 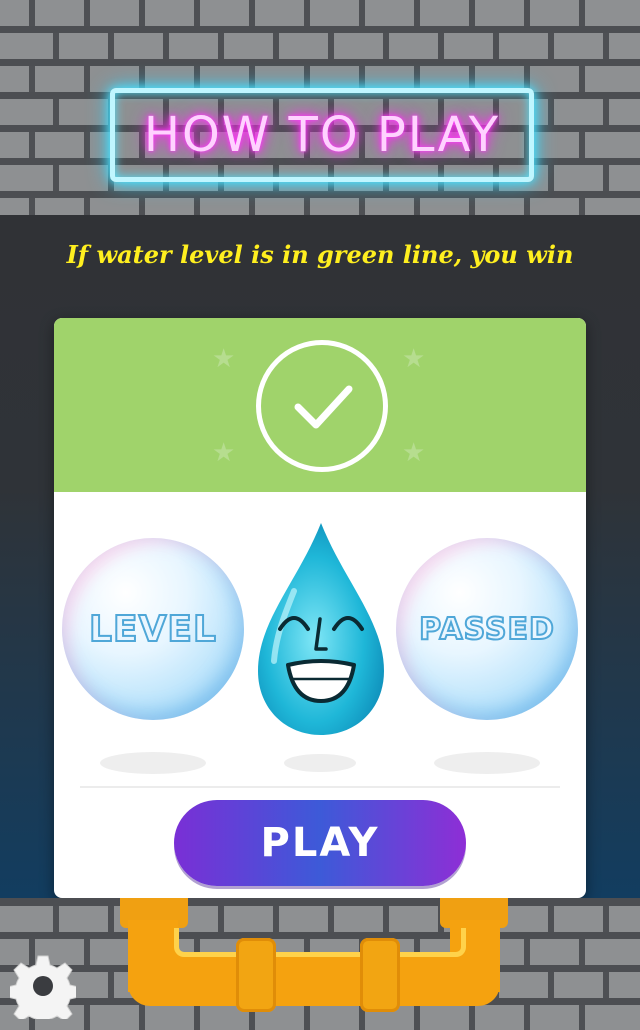 I want to click on play-button: PLAY, so click(x=320, y=843).